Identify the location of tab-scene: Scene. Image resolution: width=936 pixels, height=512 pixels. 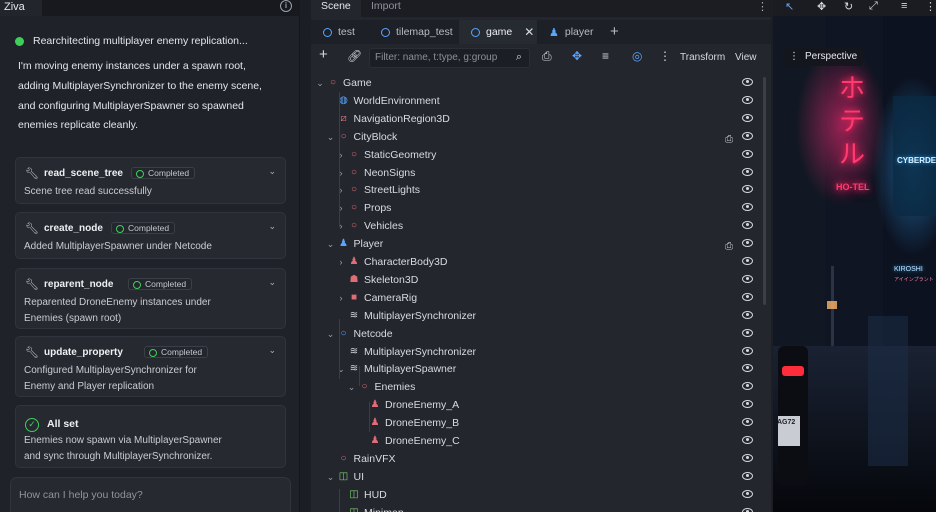
(336, 8).